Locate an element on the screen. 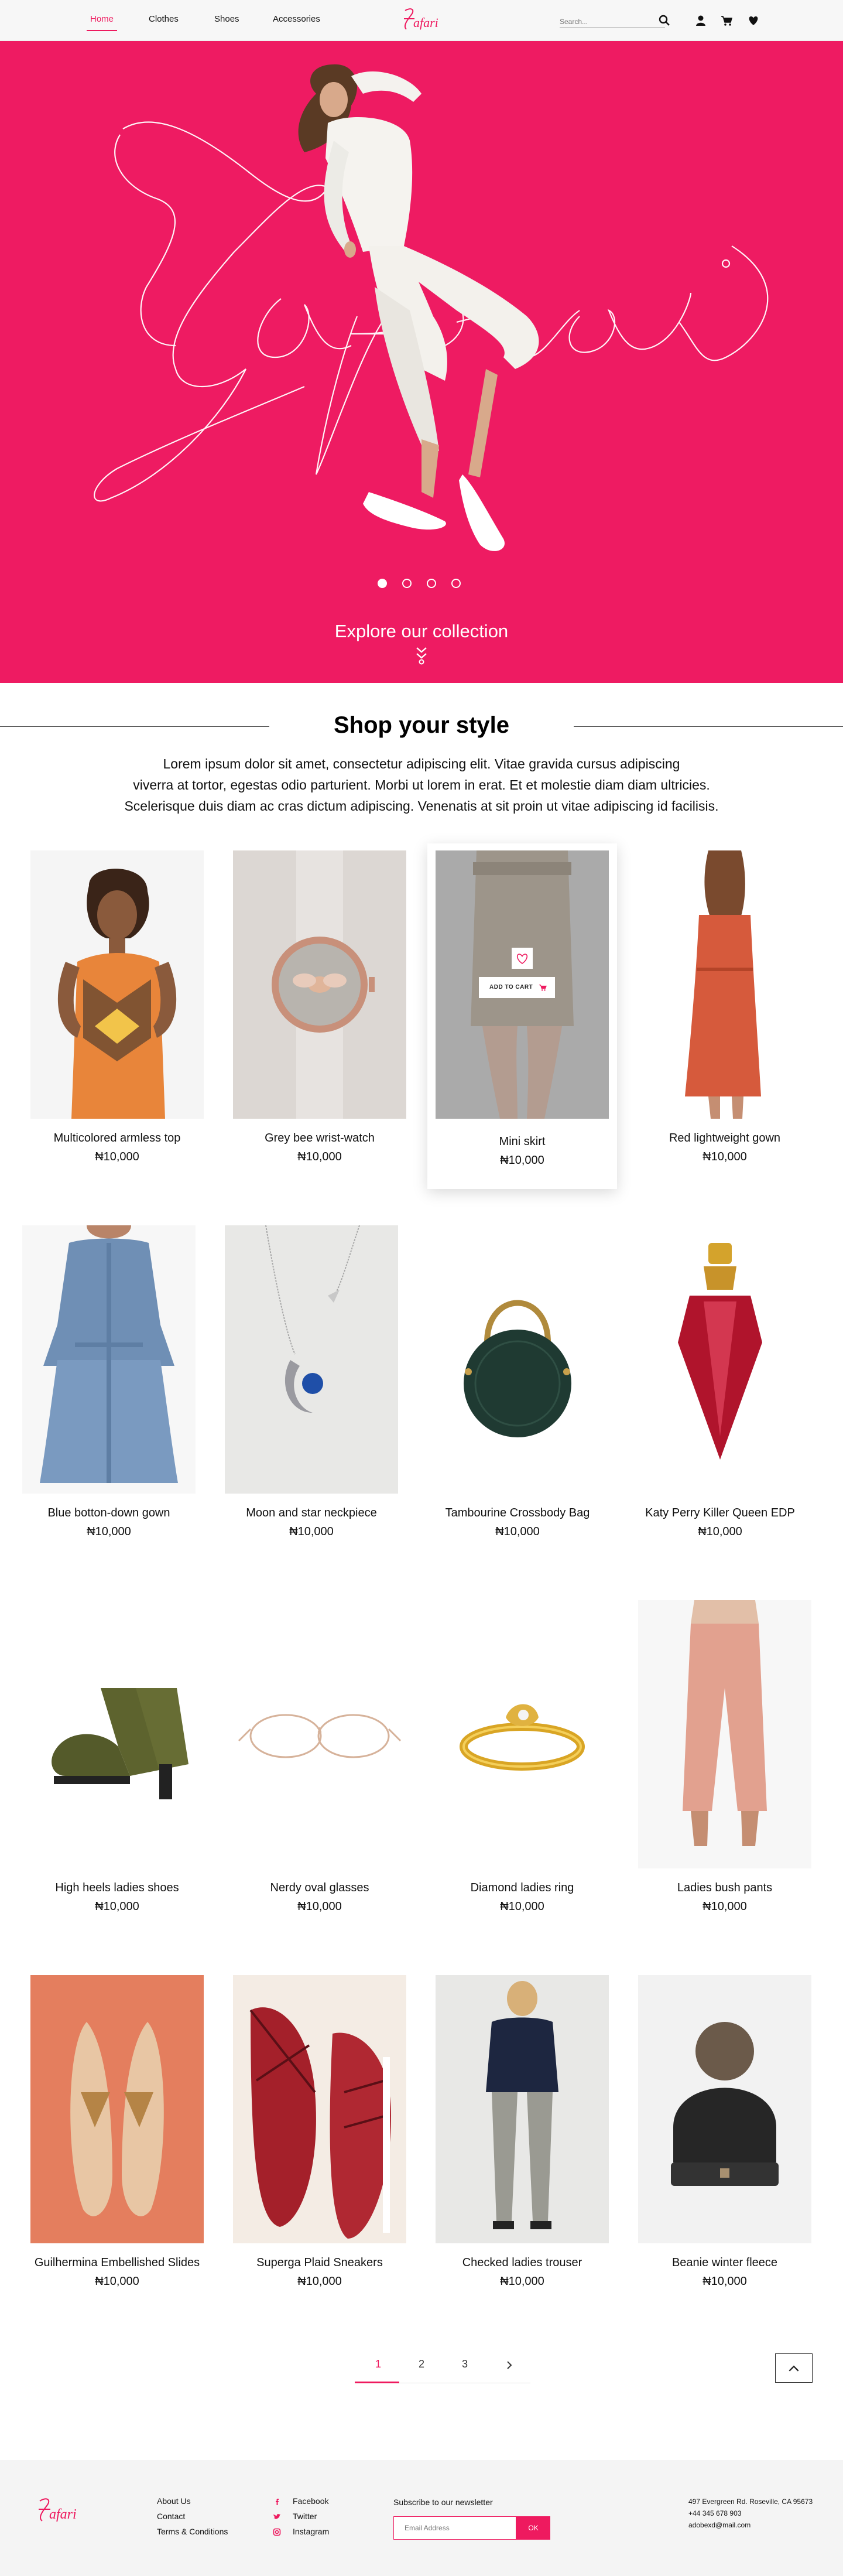  product-card: High heels ladies shoes ₦10,000 is located at coordinates (117, 1757).